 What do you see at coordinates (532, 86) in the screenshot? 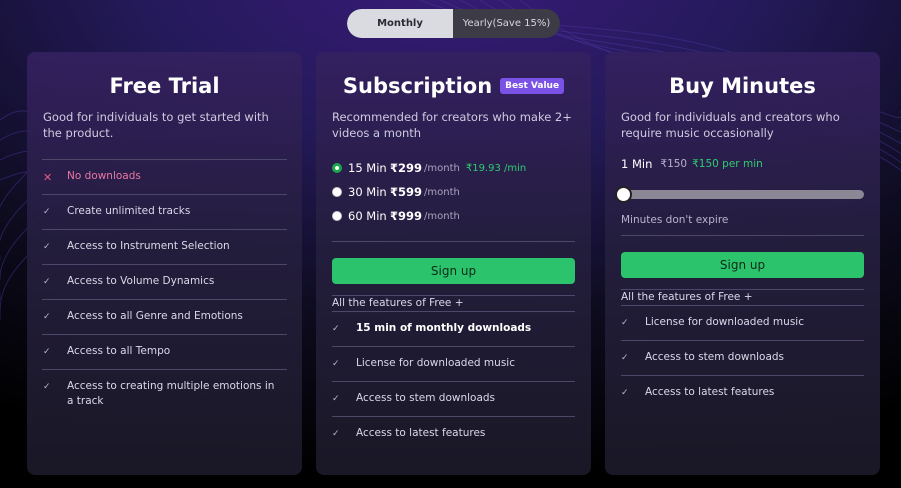
I see `best-value-badge: Best Value` at bounding box center [532, 86].